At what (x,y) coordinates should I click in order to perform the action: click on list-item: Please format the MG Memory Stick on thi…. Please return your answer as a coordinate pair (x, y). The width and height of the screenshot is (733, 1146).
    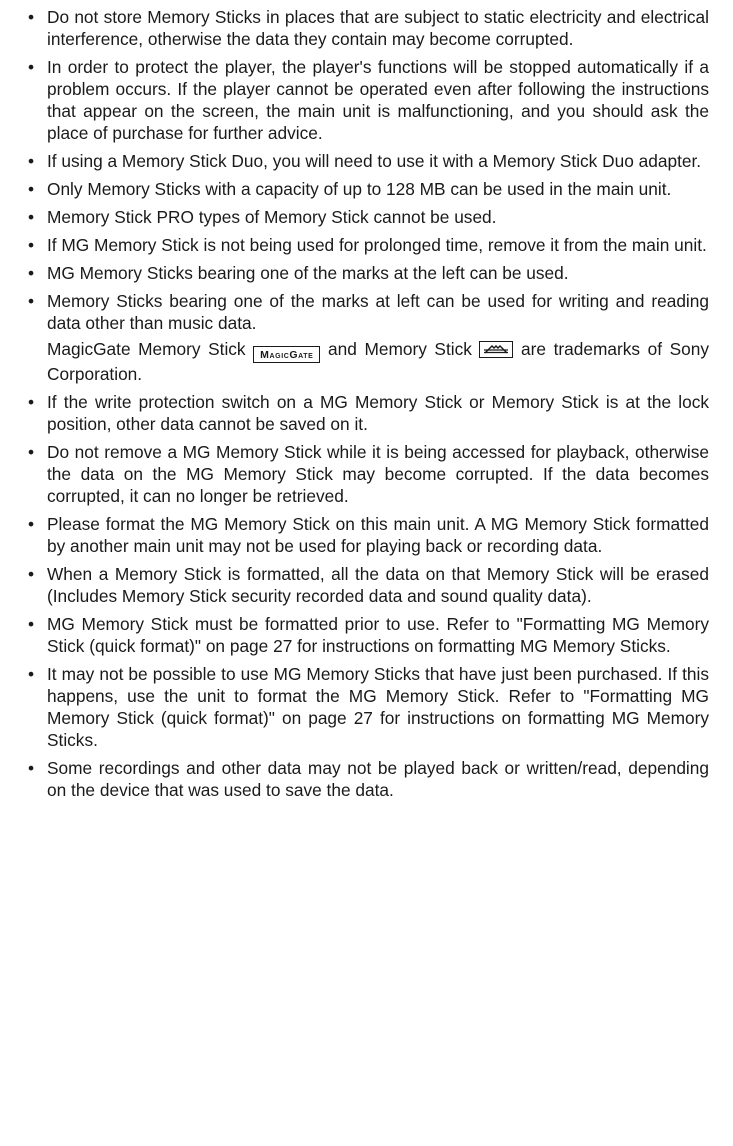
    Looking at the image, I should click on (366, 535).